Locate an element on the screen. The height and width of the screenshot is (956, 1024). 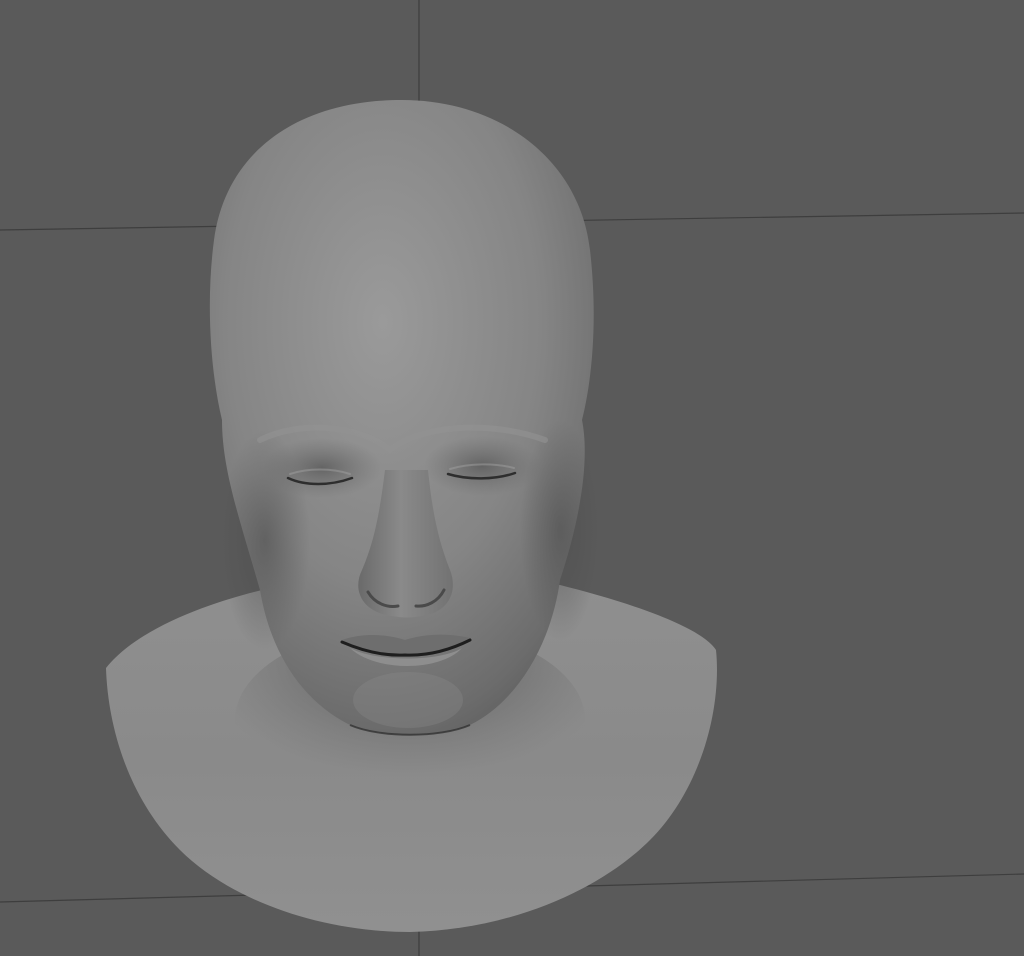
left-eye-socket is located at coordinates (322, 468).